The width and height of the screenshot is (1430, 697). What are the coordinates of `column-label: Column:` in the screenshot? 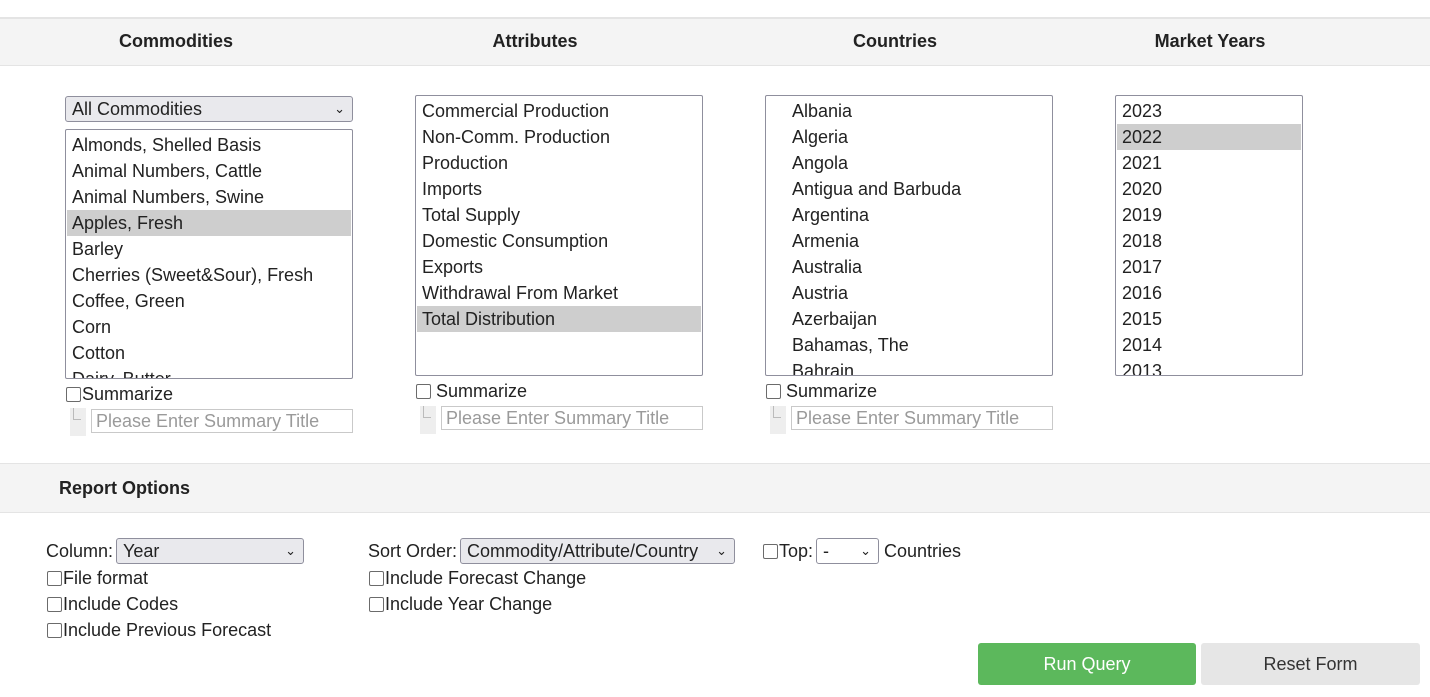 It's located at (80, 551).